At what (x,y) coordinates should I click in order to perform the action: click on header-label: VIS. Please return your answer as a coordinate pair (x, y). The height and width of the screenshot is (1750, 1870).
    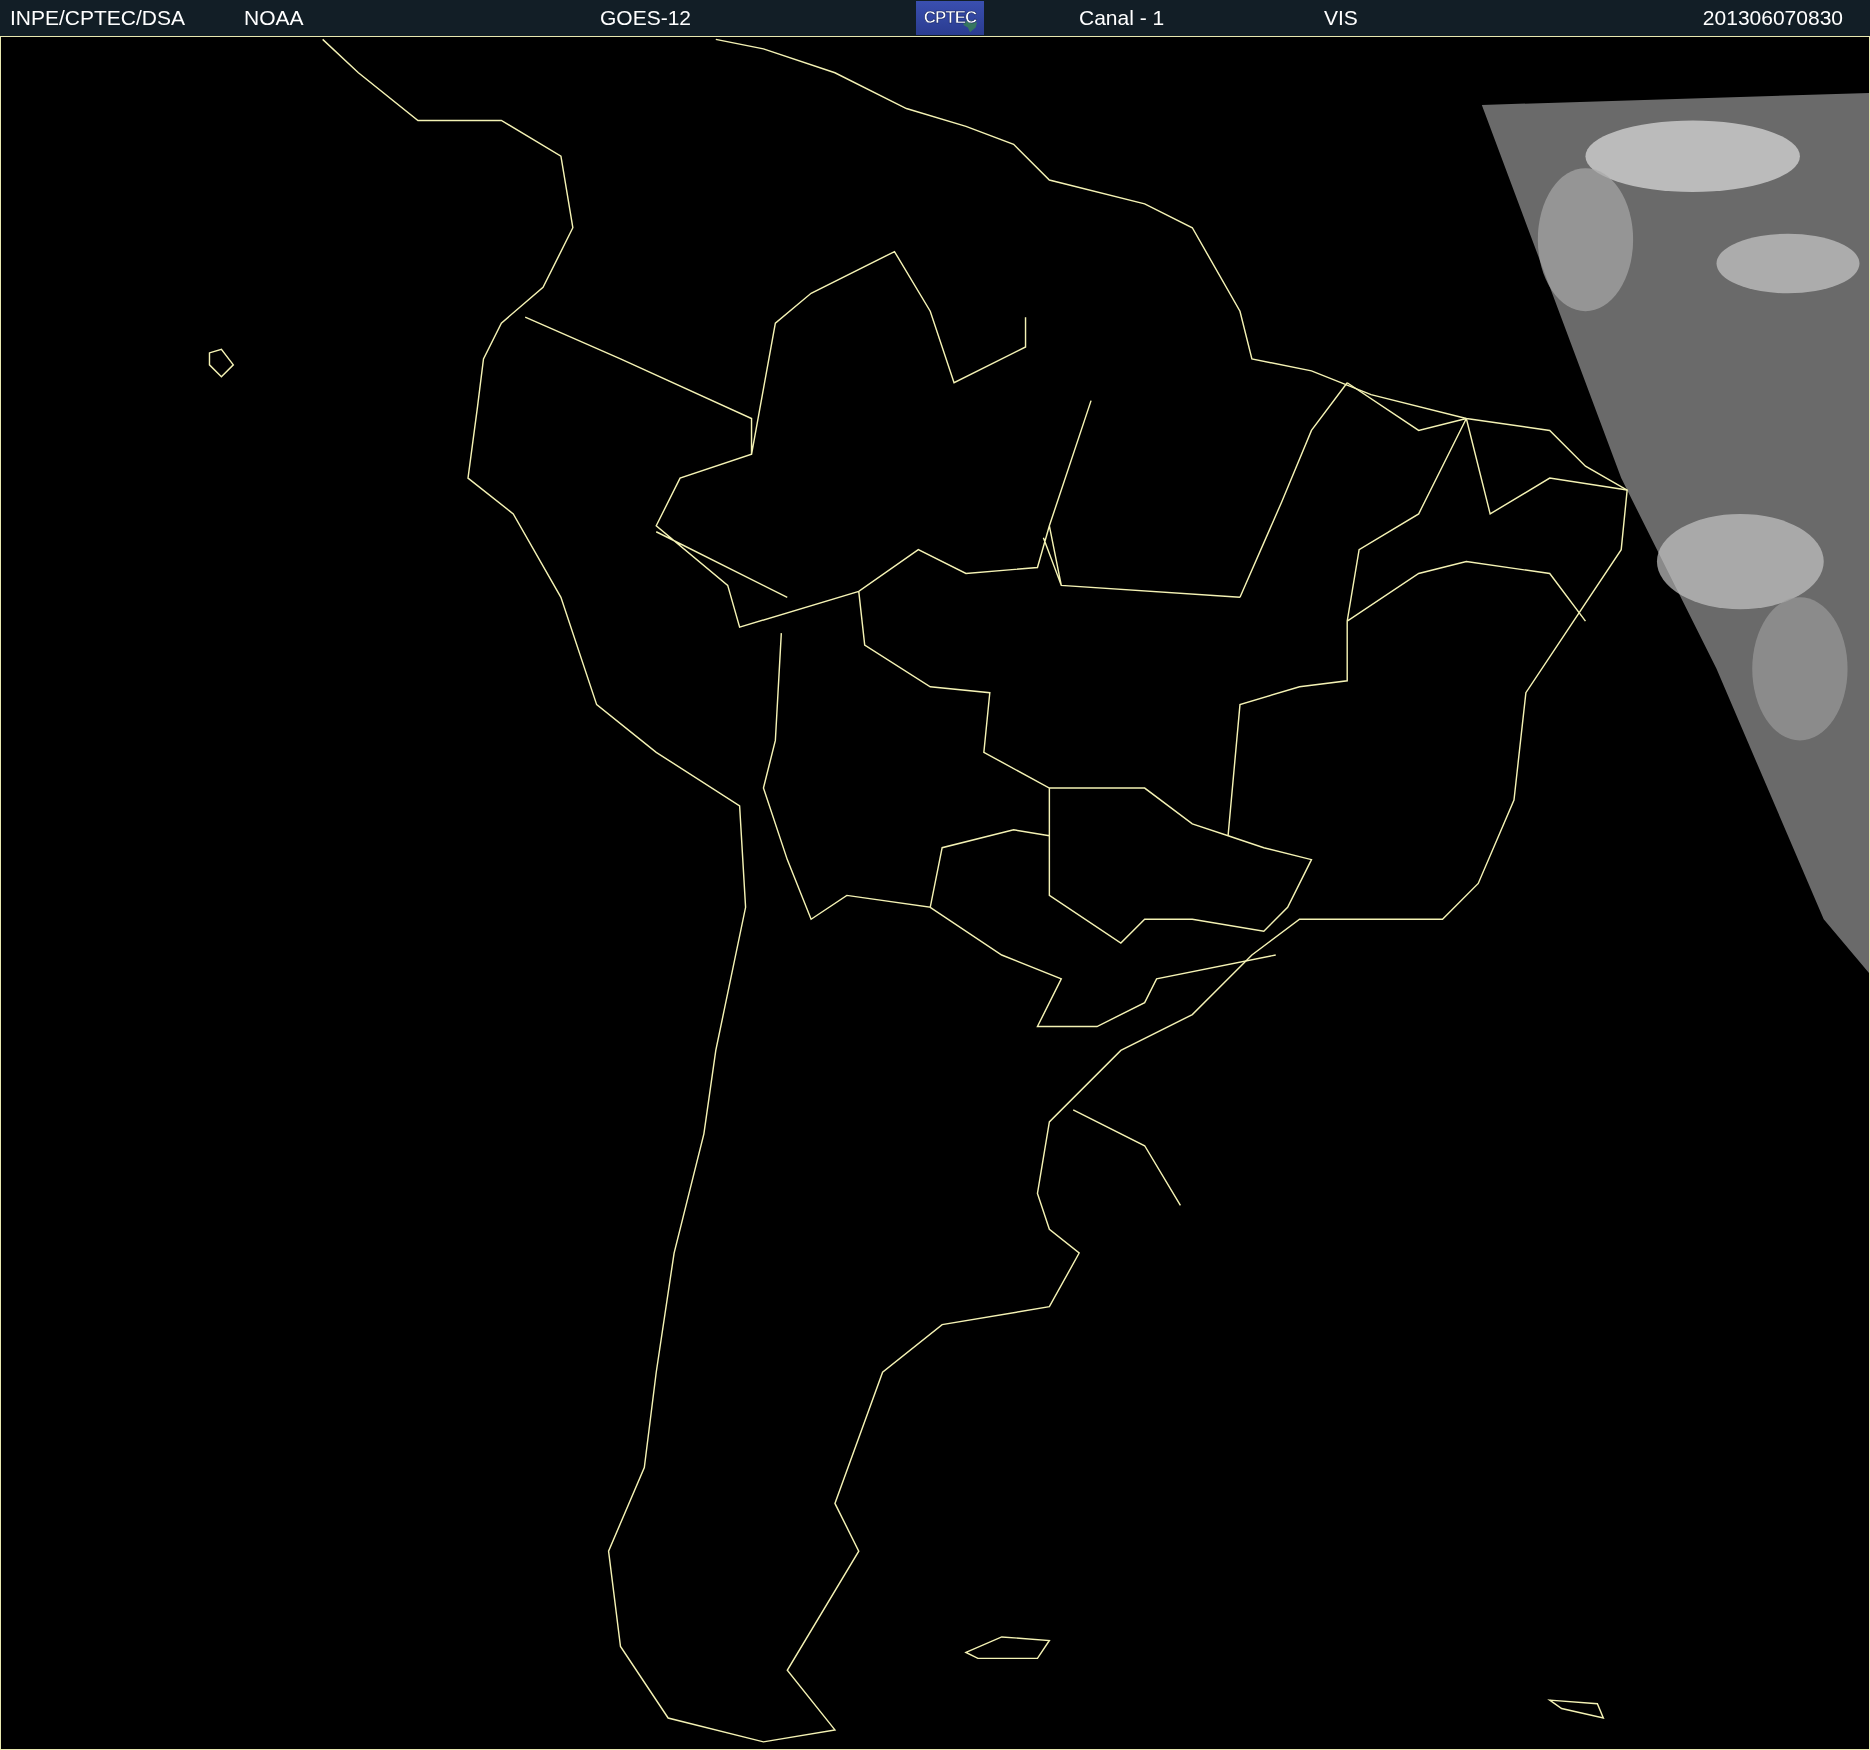
    Looking at the image, I should click on (1341, 18).